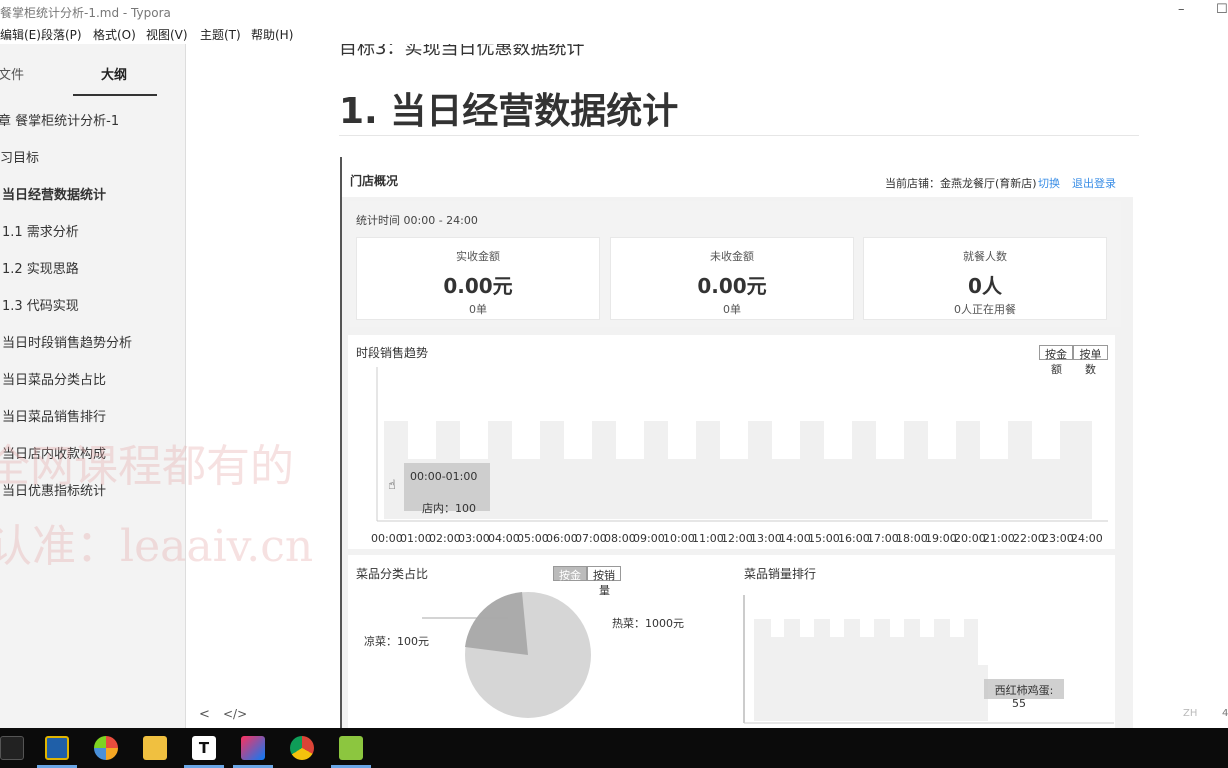  What do you see at coordinates (54, 378) in the screenshot?
I see `outline-item: 当日菜品分类占比` at bounding box center [54, 378].